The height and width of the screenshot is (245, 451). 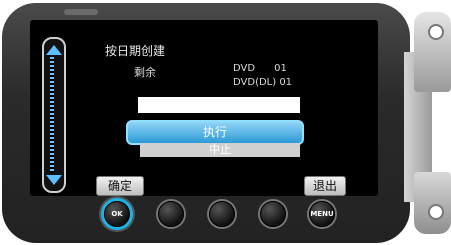 I want to click on stop-button: 中止, so click(x=220, y=150).